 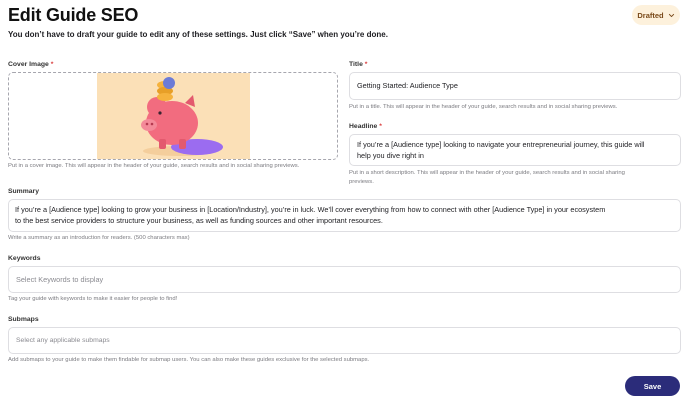 What do you see at coordinates (652, 386) in the screenshot?
I see `save-button: Save` at bounding box center [652, 386].